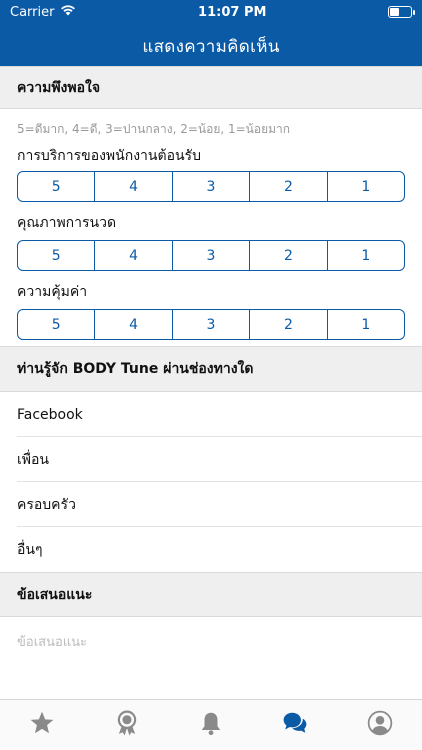  Describe the element at coordinates (211, 33) in the screenshot. I see `nav-header: Carrier 11:07 PM แสดงความคิดเห็น` at that location.